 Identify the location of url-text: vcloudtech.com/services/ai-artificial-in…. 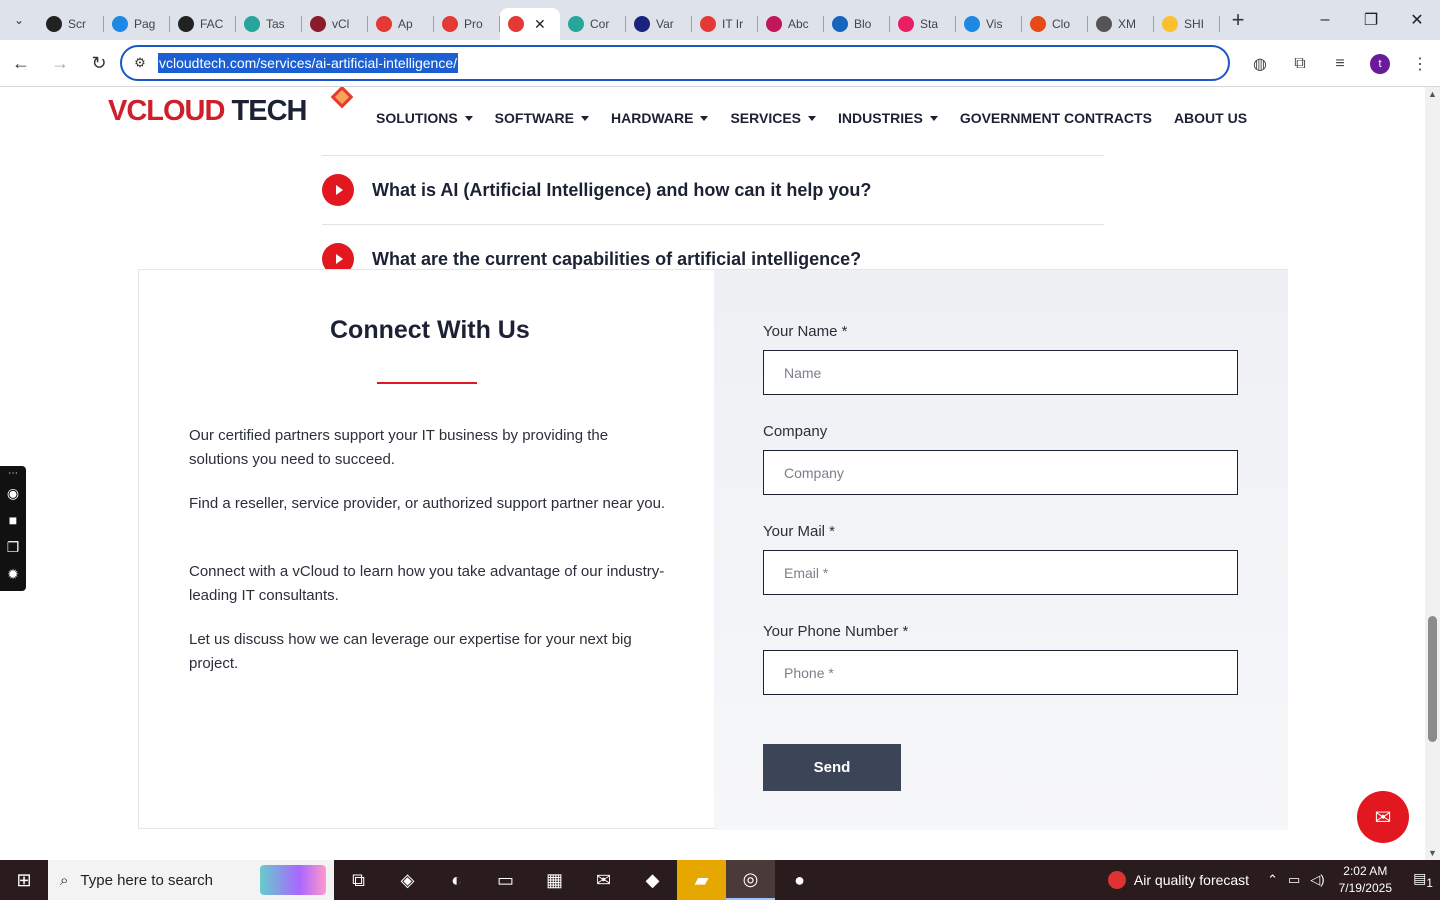
(308, 63).